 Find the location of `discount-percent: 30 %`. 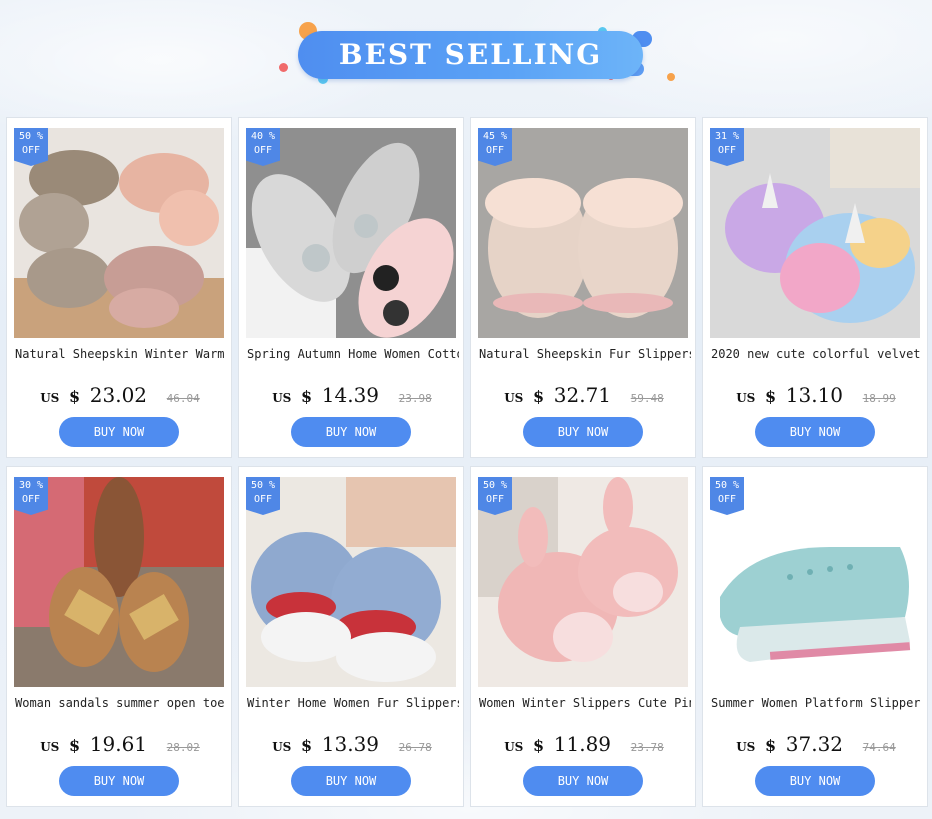

discount-percent: 30 % is located at coordinates (31, 485).